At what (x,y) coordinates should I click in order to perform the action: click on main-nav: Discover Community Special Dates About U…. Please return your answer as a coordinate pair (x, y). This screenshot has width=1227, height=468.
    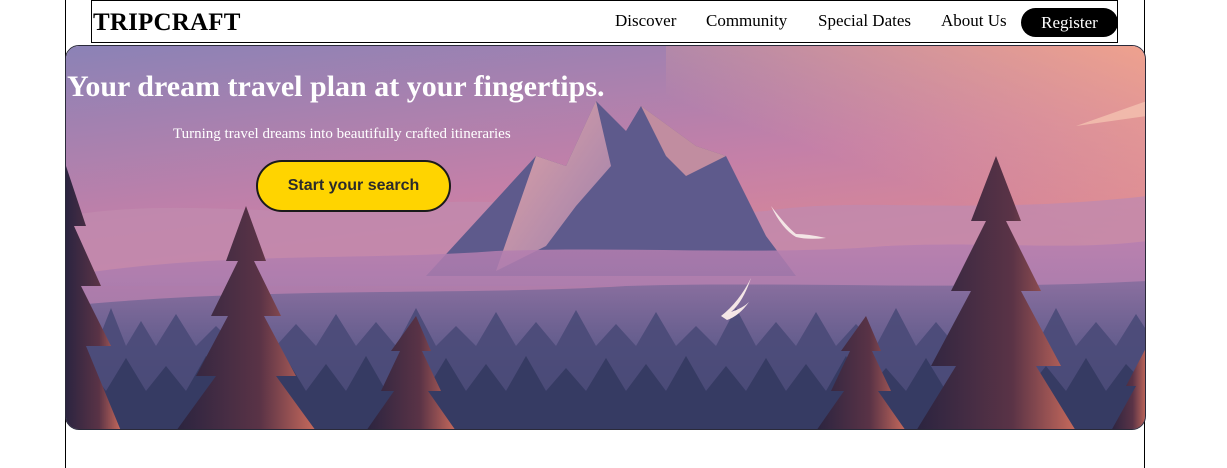
    Looking at the image, I should click on (604, 22).